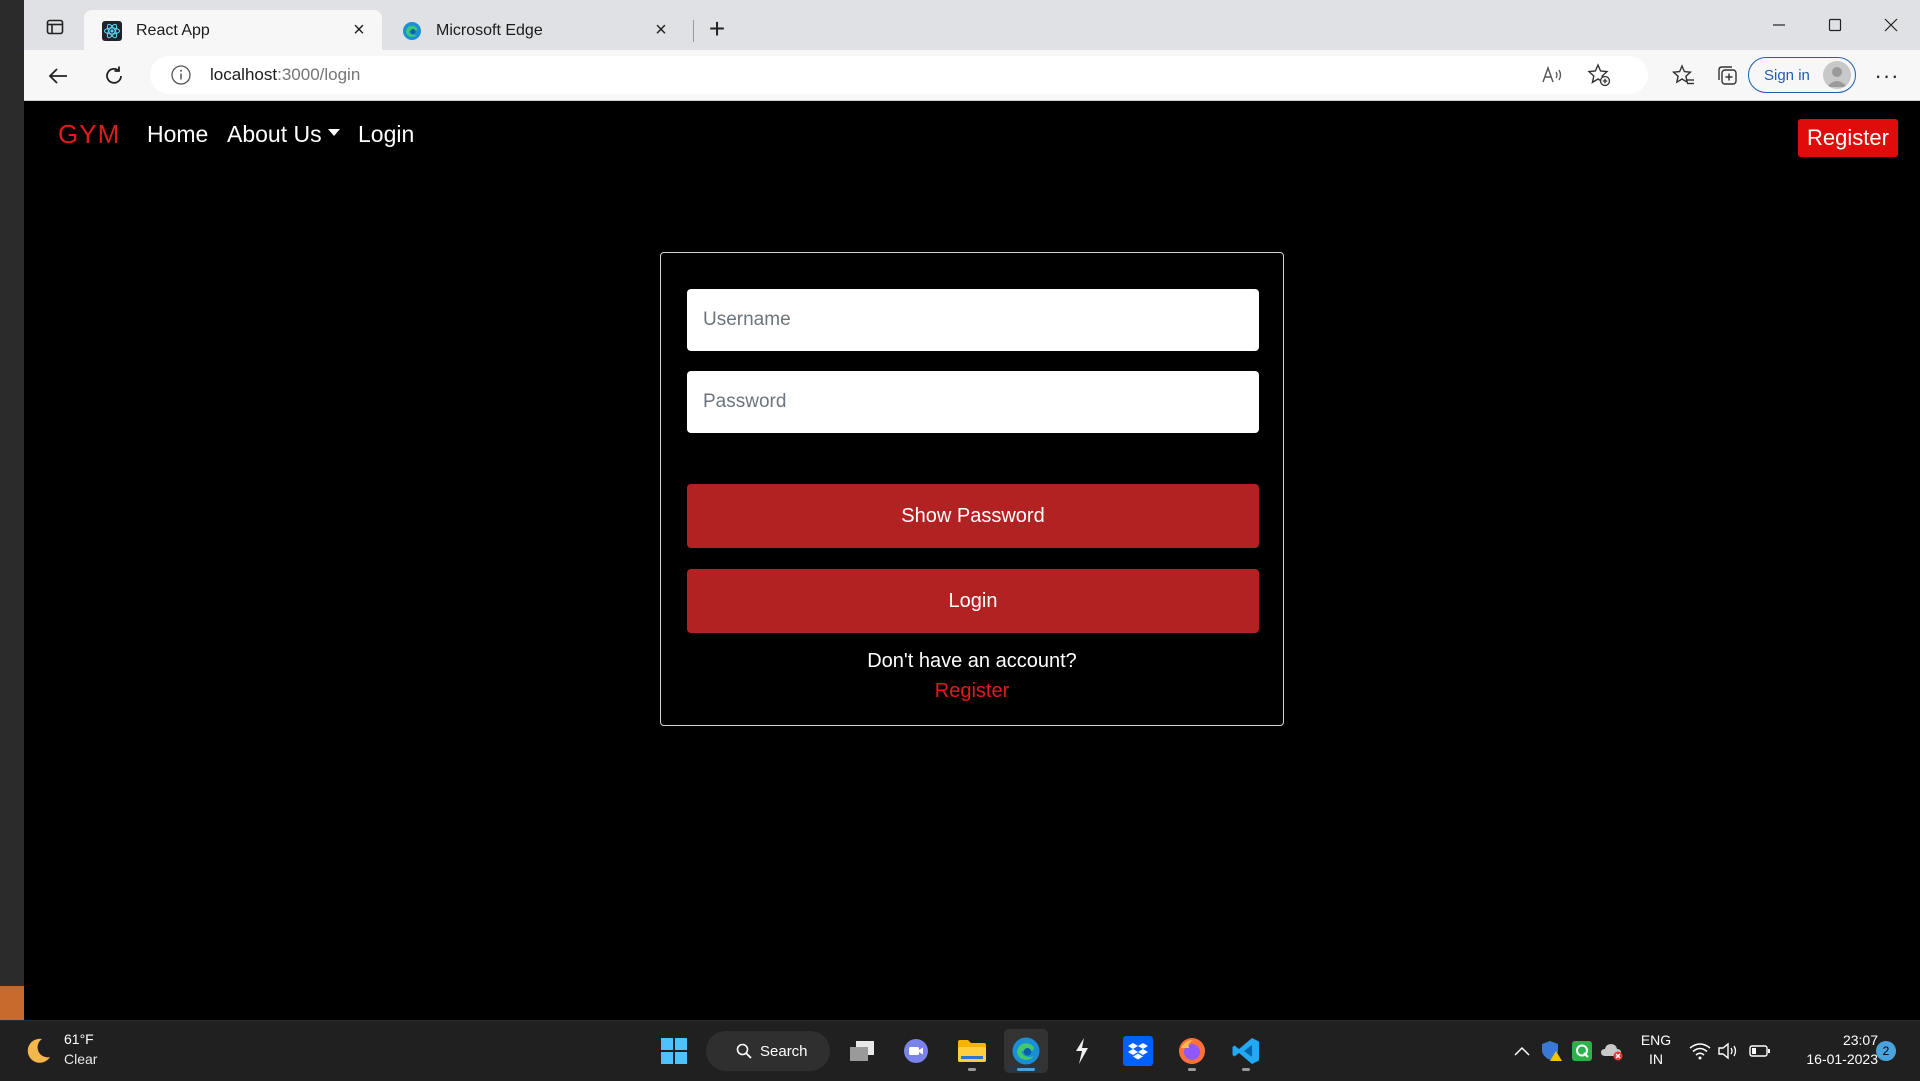 The image size is (1920, 1081). I want to click on sign-in-label: Sign in, so click(1787, 75).